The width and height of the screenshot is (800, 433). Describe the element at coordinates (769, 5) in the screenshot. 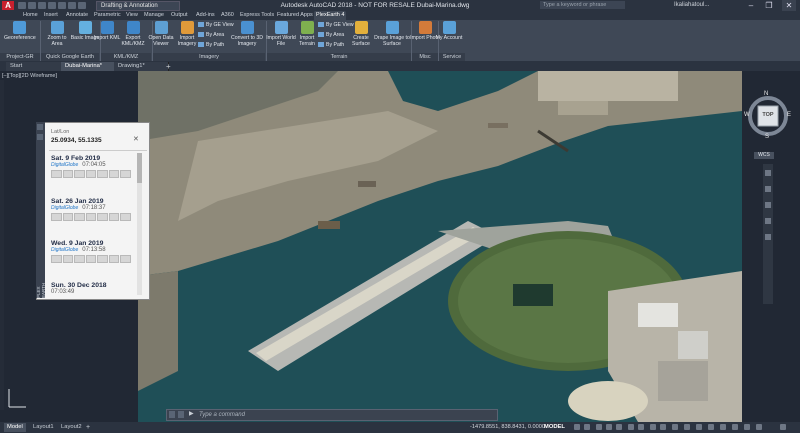

I see `restore-button: ❐` at that location.